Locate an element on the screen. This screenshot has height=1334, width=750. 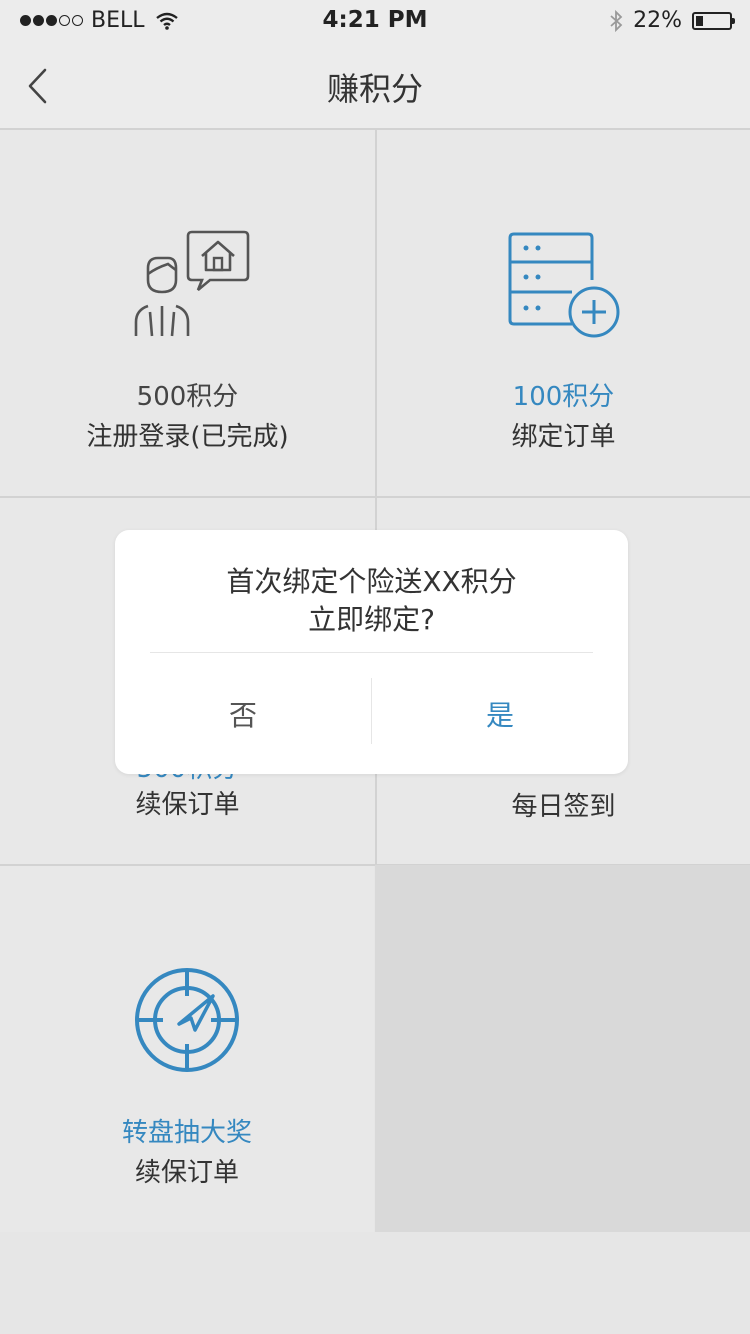
nav-bar: 赚积分 is located at coordinates (375, 86).